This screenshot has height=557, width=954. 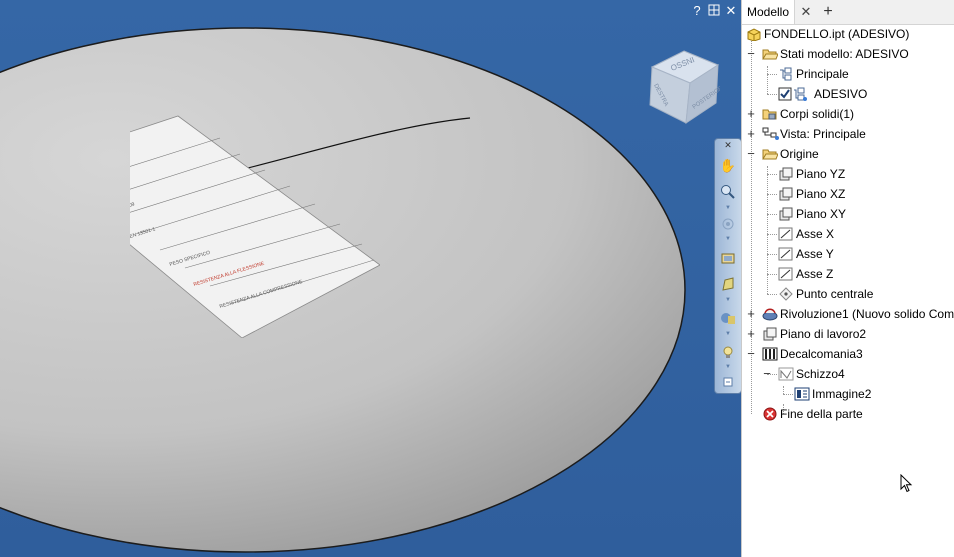 I want to click on look-at-icon, so click(x=728, y=258).